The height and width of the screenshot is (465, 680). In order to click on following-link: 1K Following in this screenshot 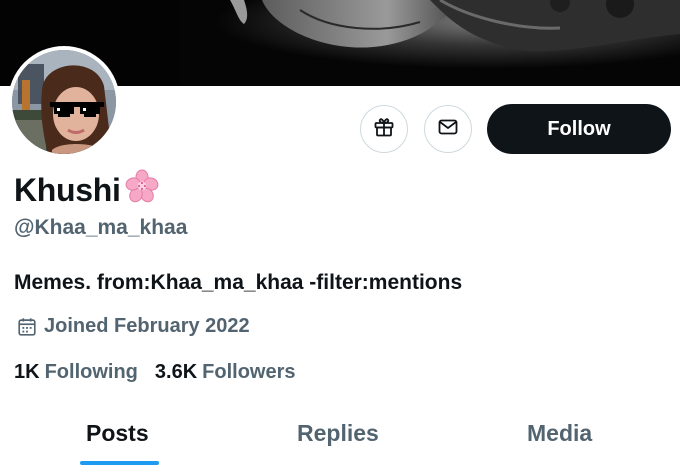, I will do `click(76, 372)`.